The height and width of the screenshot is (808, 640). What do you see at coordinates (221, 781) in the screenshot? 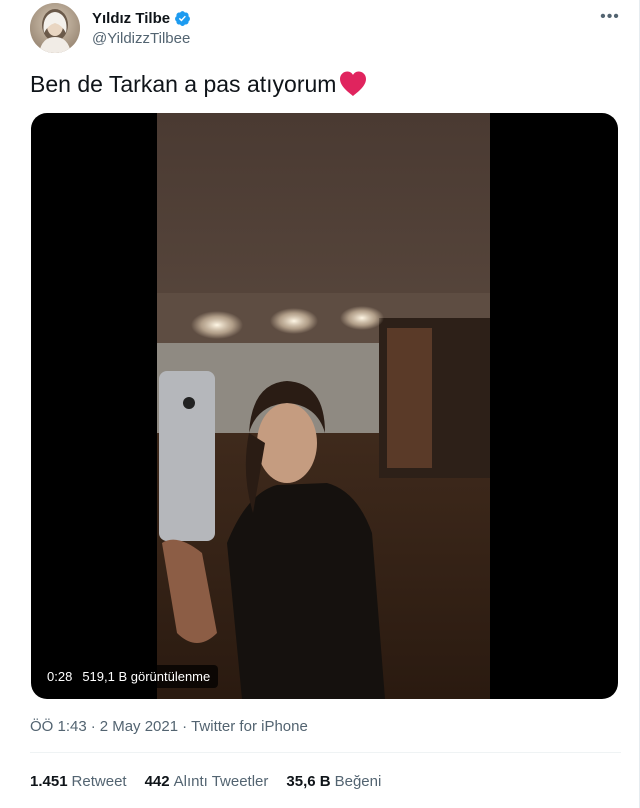
I see `quotes-label: Alıntı Tweetler` at bounding box center [221, 781].